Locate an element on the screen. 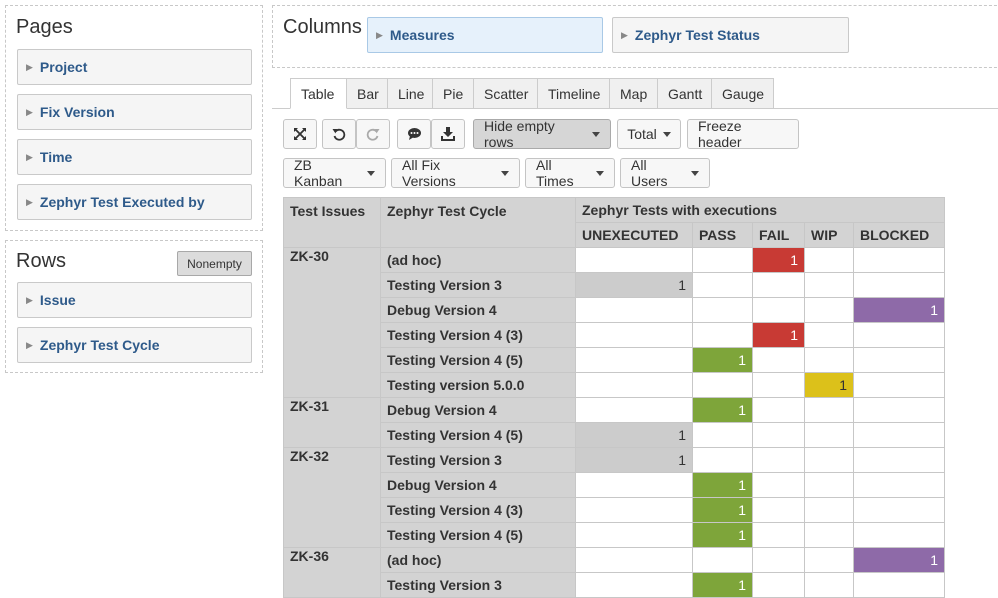  issue-cell: ZK-36 is located at coordinates (332, 572).